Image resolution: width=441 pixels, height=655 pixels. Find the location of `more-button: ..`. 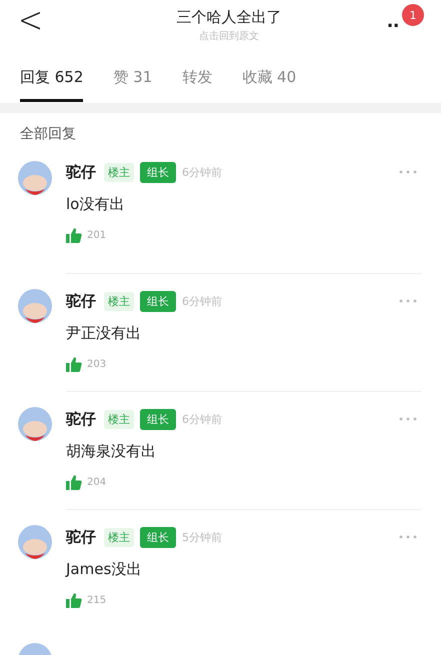

more-button: .. is located at coordinates (393, 20).